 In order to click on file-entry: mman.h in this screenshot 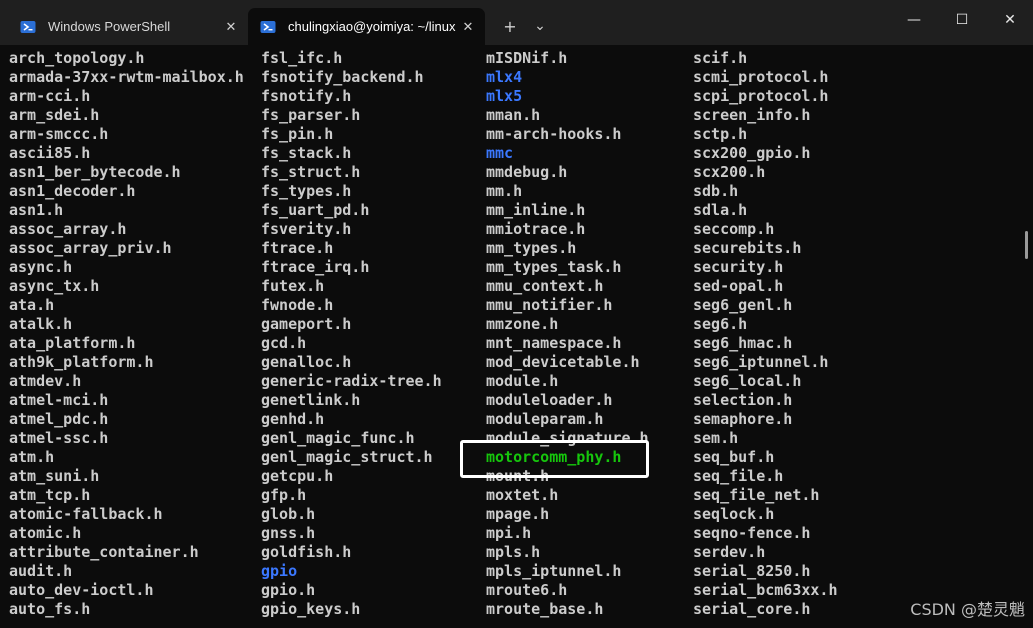, I will do `click(513, 115)`.